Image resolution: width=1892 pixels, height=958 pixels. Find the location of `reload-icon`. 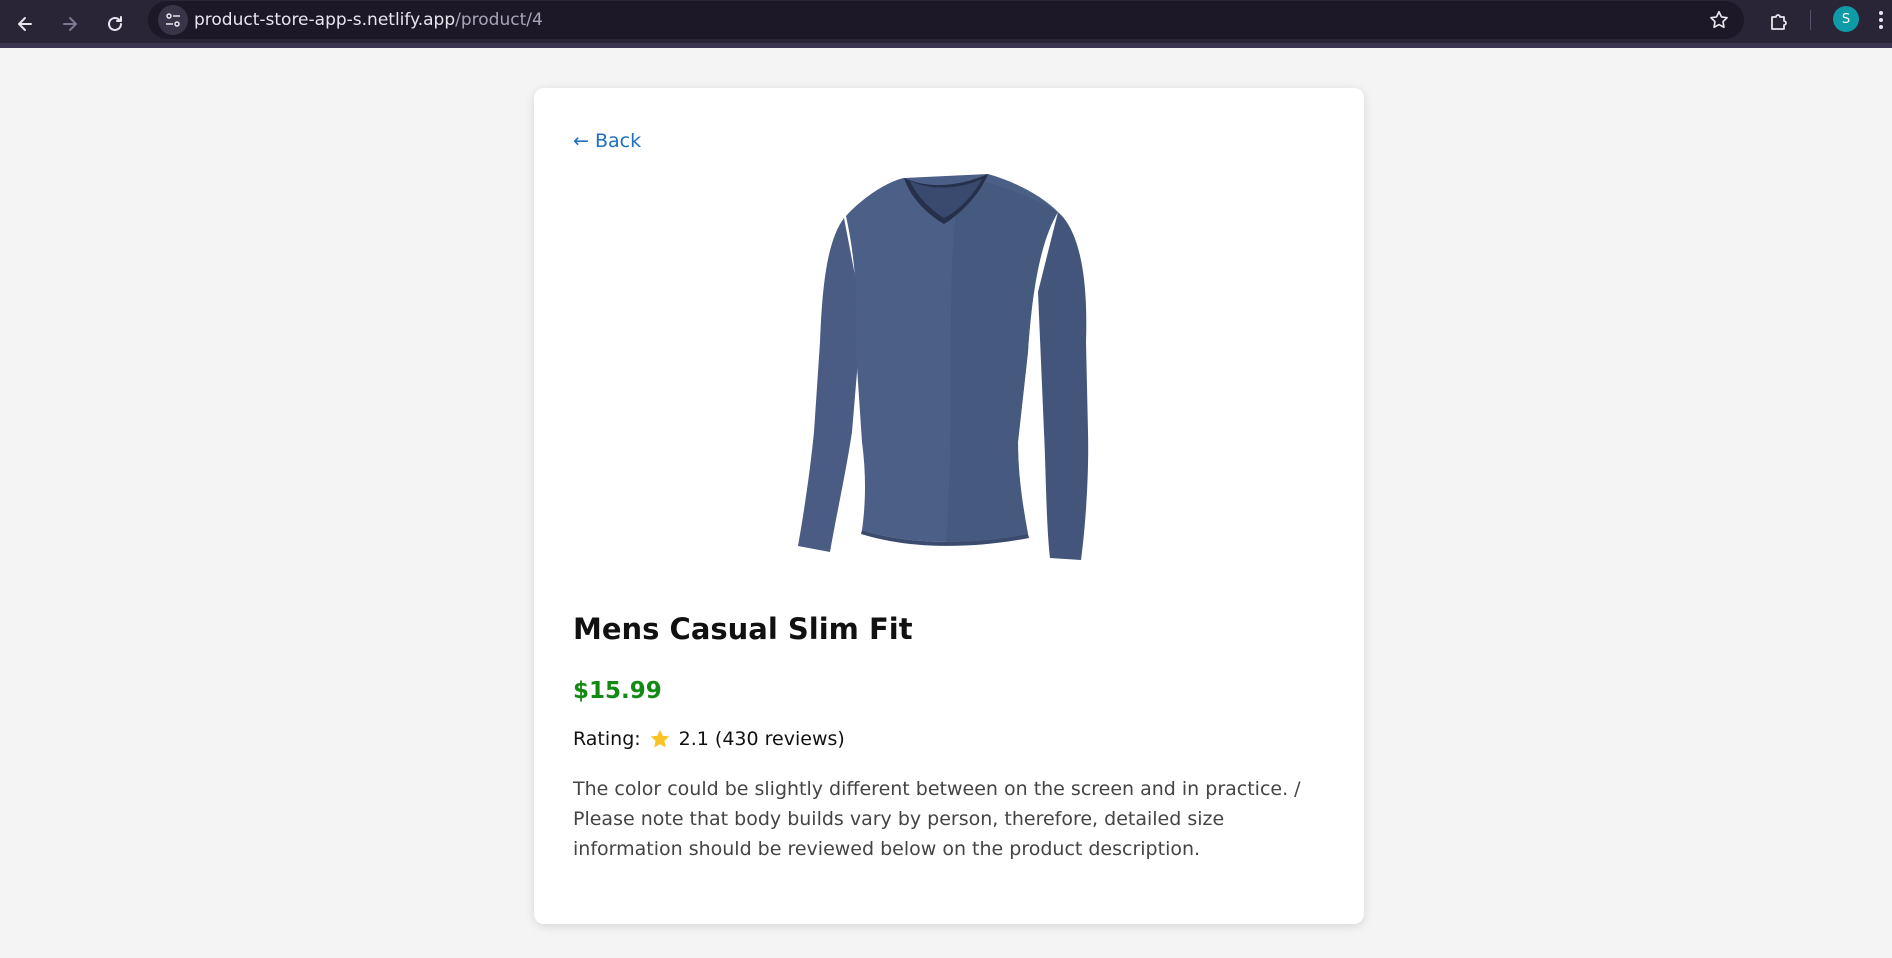

reload-icon is located at coordinates (115, 23).